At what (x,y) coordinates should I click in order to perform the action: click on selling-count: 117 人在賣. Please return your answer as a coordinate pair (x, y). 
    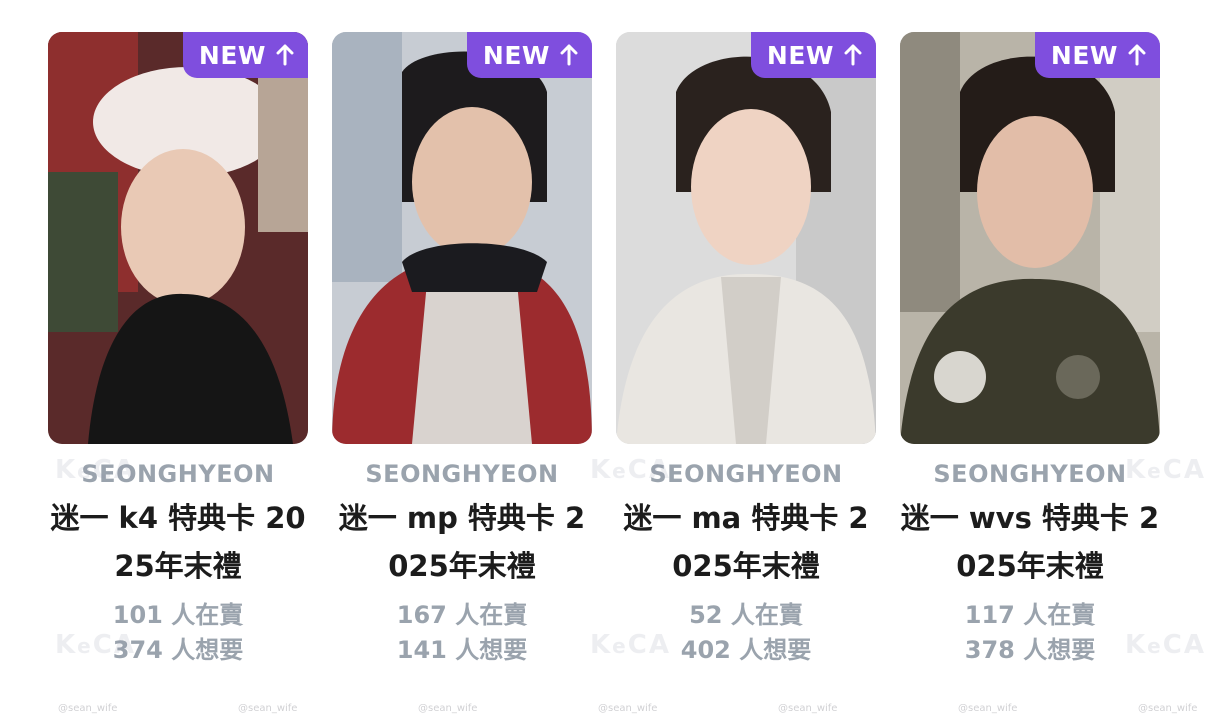
    Looking at the image, I should click on (1030, 615).